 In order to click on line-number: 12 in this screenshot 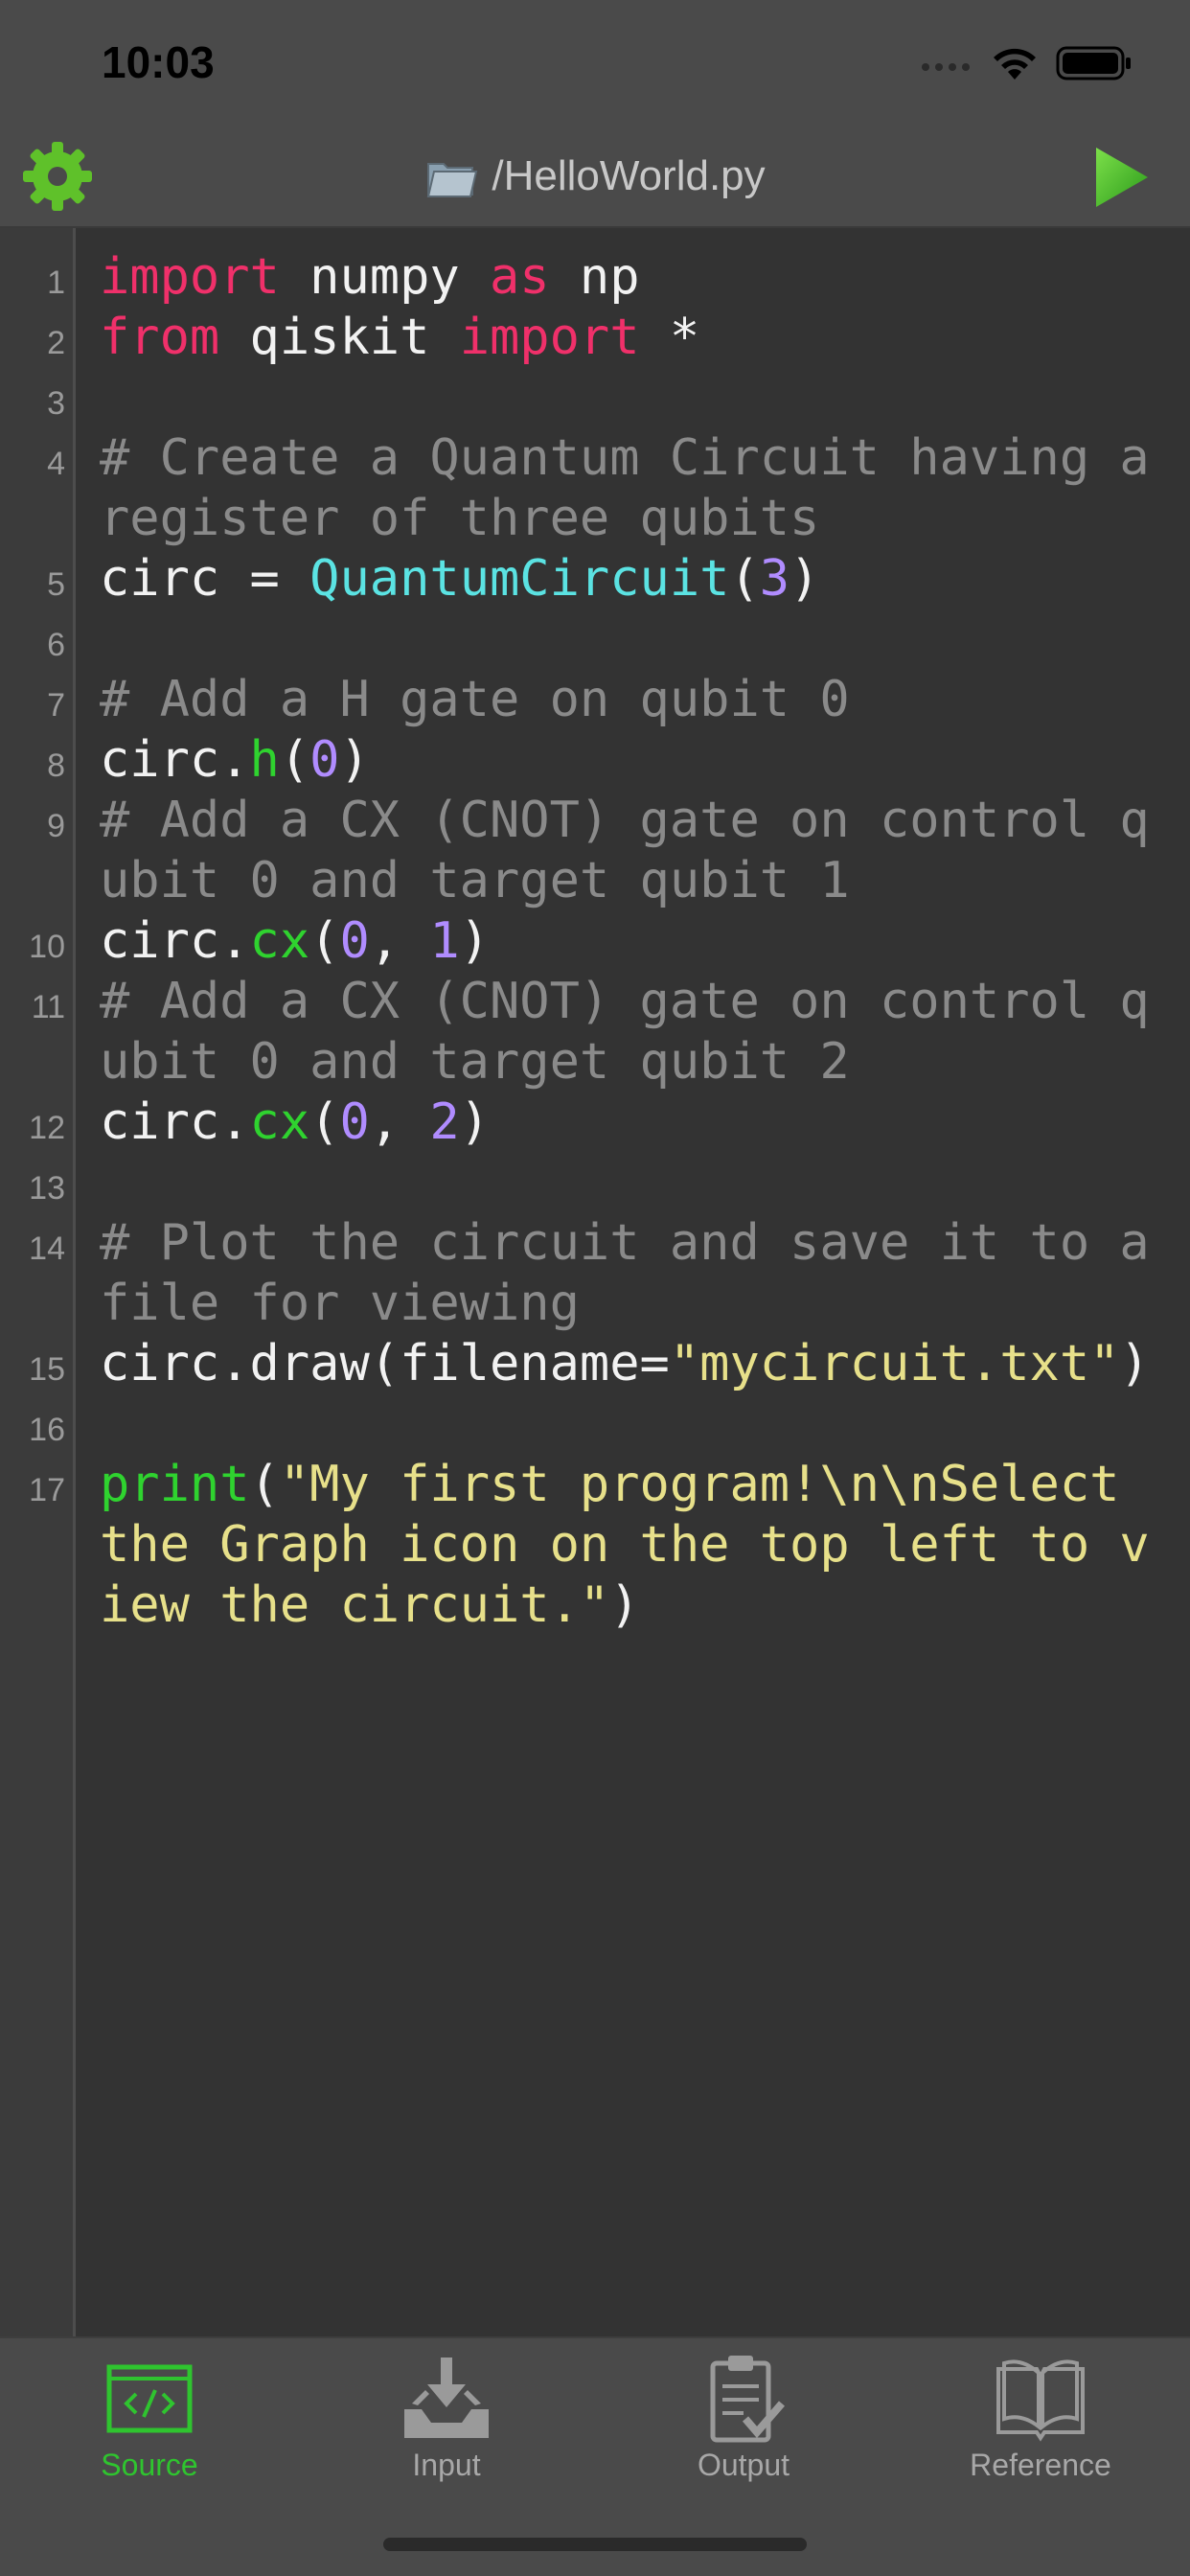, I will do `click(47, 1128)`.